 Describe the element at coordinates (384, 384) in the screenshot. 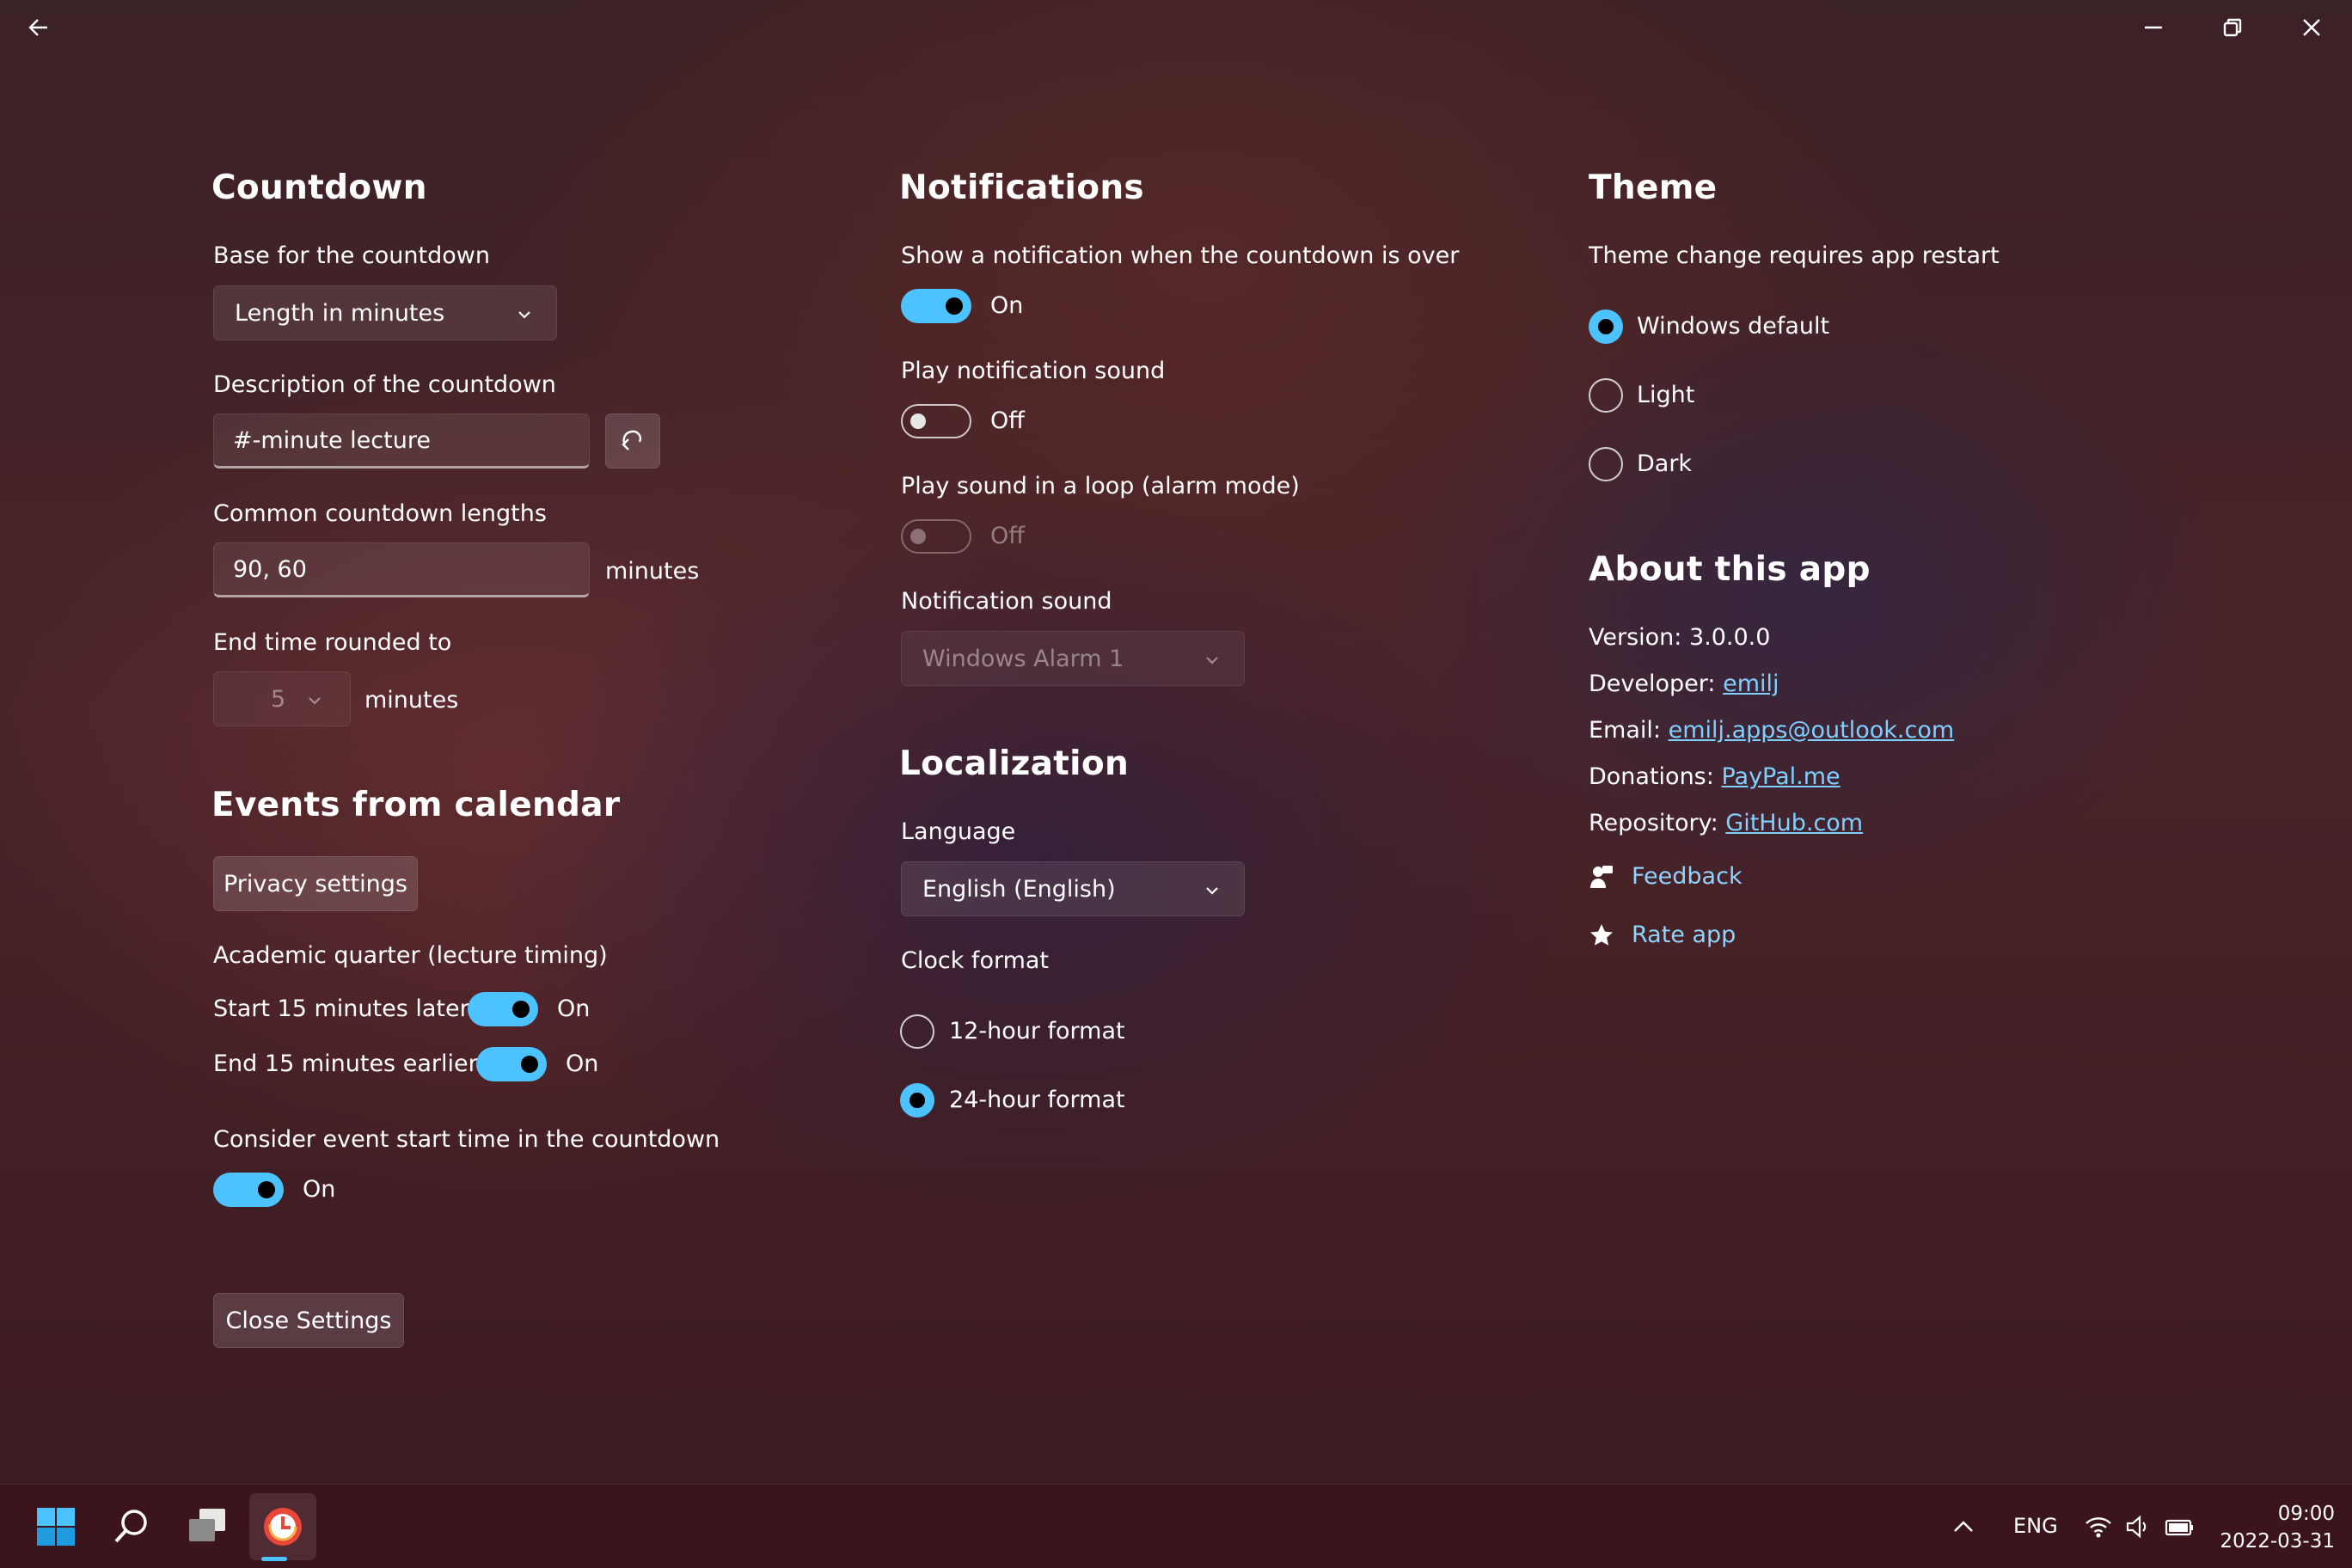

I see `description-label: Description of the countdown` at that location.